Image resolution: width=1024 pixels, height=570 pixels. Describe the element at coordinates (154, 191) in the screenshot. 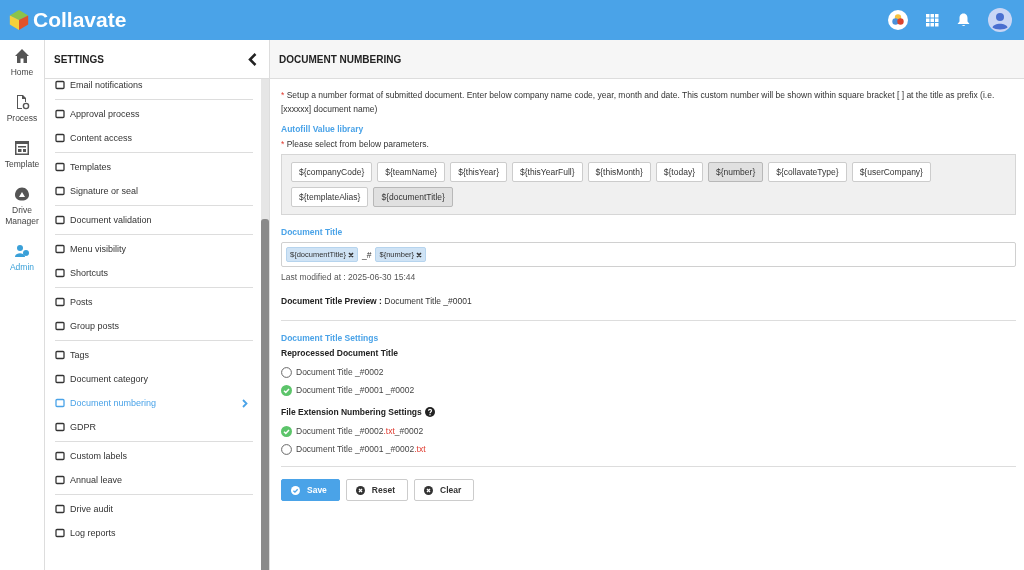

I see `sidebar-item: Signature or seal` at that location.